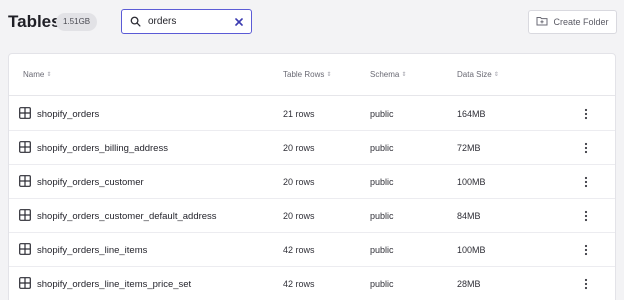 Image resolution: width=624 pixels, height=300 pixels. What do you see at coordinates (478, 74) in the screenshot?
I see `column-header-data-size: Data Size ⇕` at bounding box center [478, 74].